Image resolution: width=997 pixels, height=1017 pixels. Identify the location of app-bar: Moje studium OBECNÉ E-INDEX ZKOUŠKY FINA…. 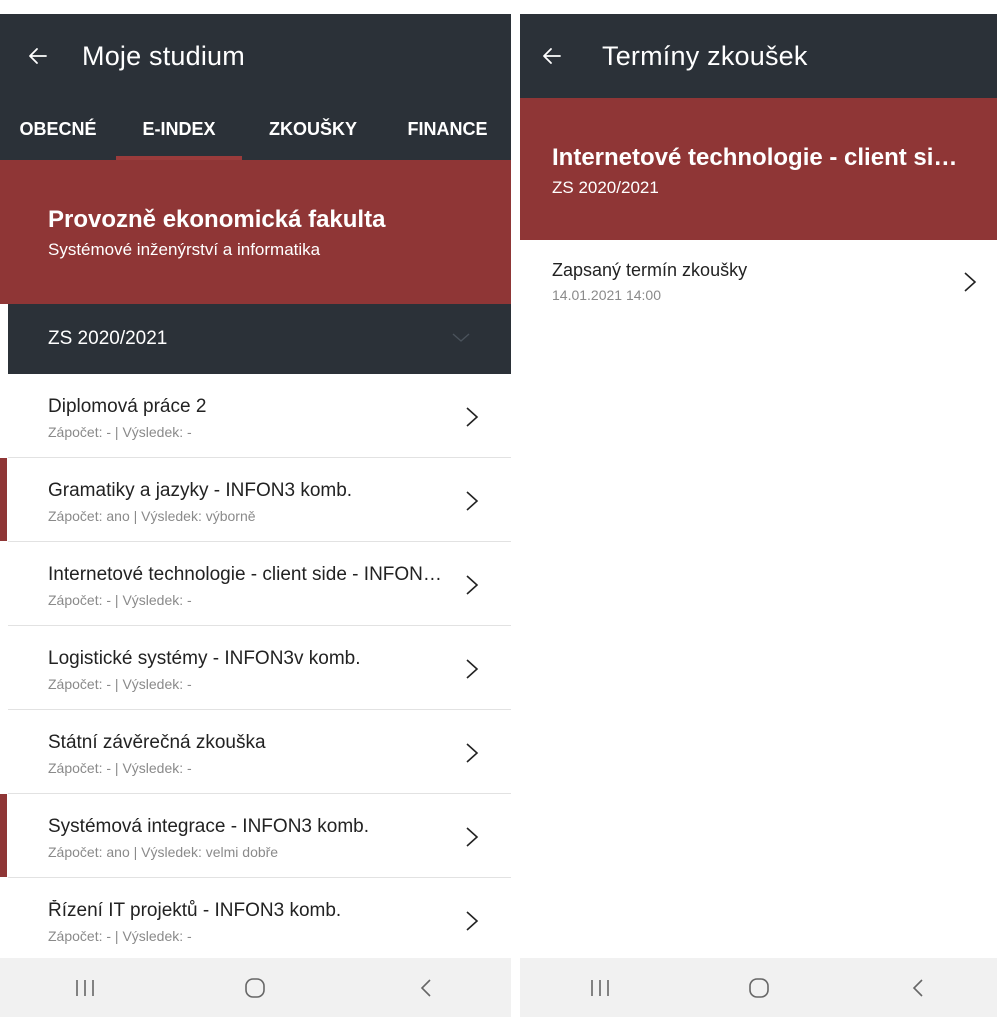
(255, 87).